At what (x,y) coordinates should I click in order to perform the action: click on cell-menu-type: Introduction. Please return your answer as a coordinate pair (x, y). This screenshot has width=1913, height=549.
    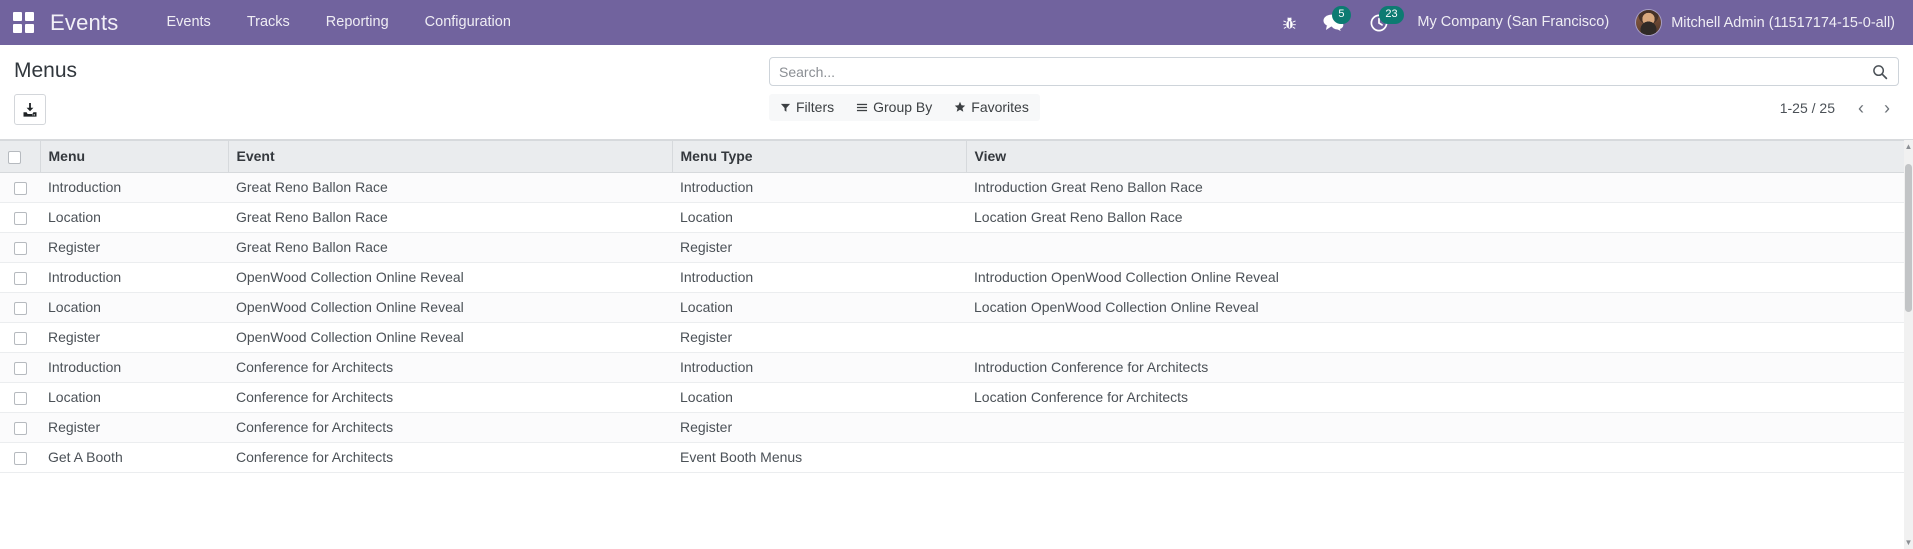
    Looking at the image, I should click on (819, 187).